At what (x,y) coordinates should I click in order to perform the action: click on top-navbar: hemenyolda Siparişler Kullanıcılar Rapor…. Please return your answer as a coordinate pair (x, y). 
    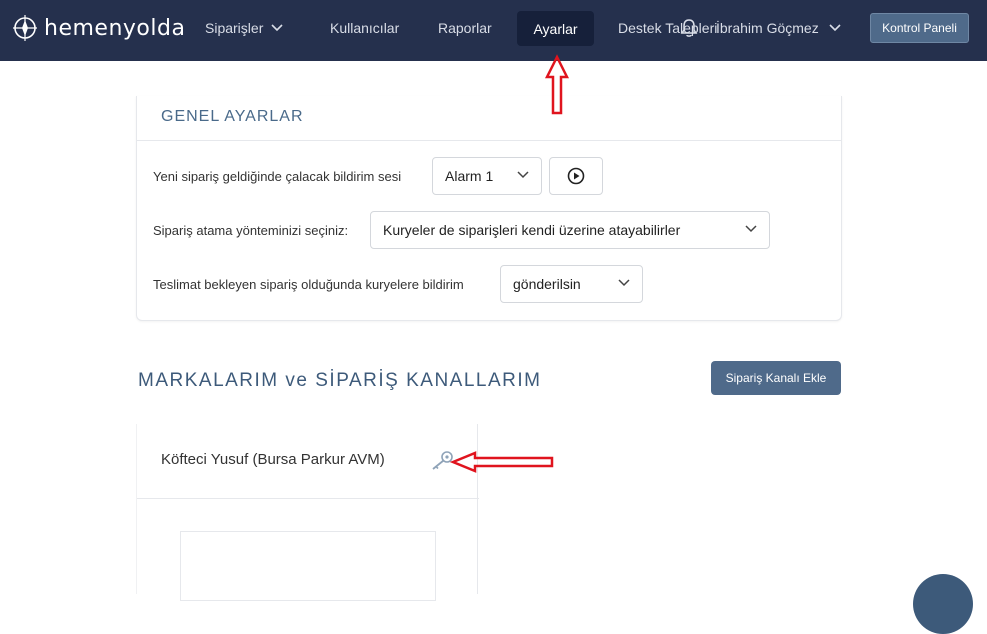
    Looking at the image, I should click on (493, 30).